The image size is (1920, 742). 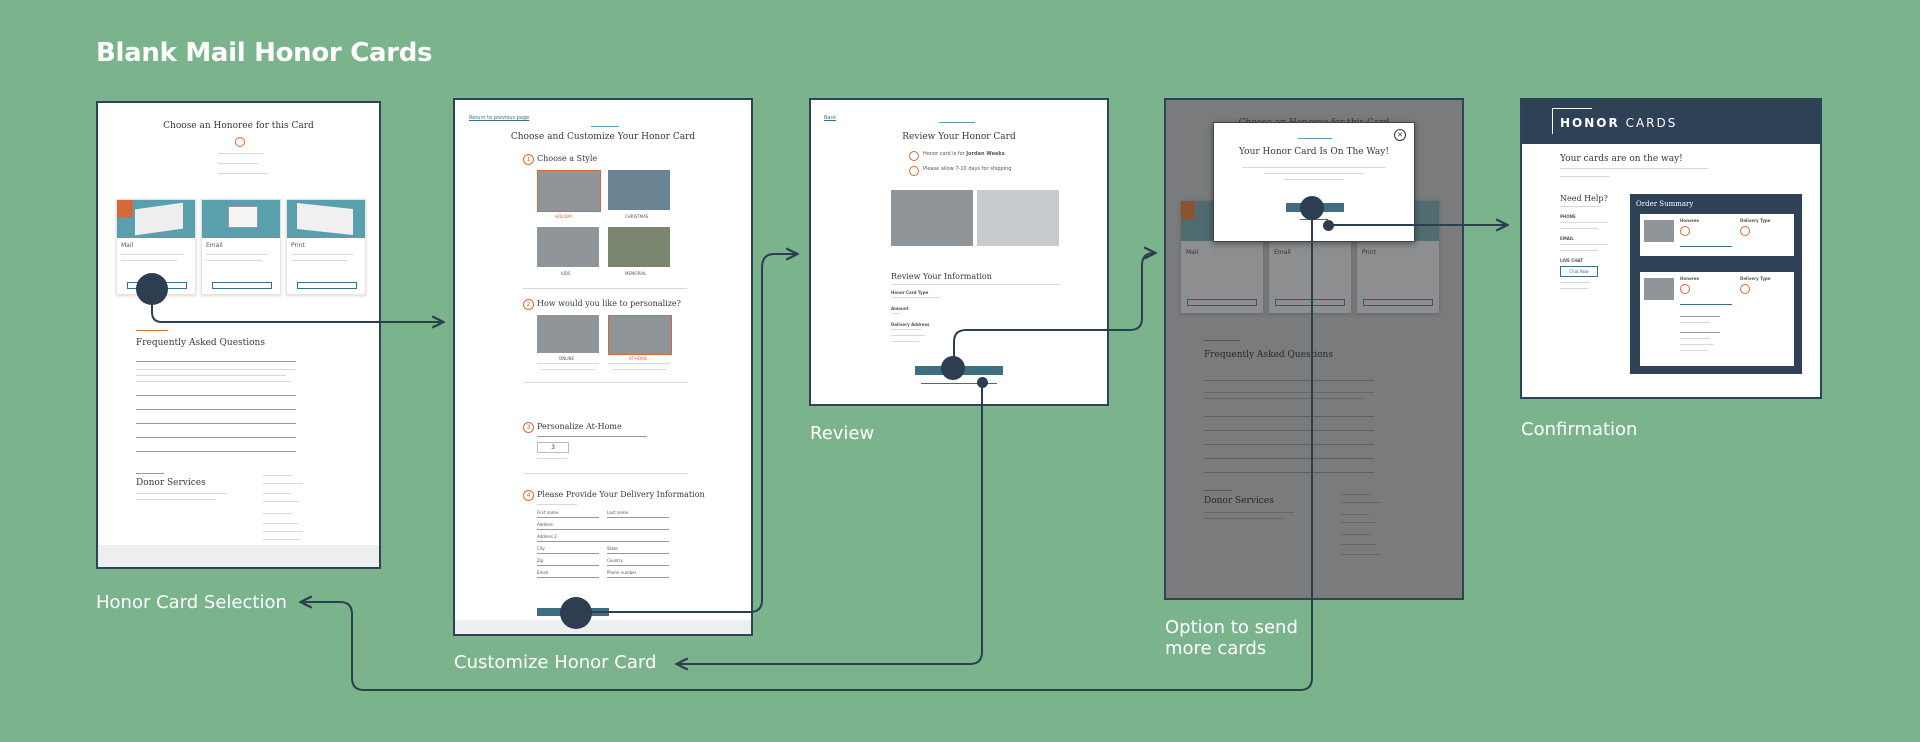 What do you see at coordinates (1053, 310) in the screenshot?
I see `connector-review-to-option` at bounding box center [1053, 310].